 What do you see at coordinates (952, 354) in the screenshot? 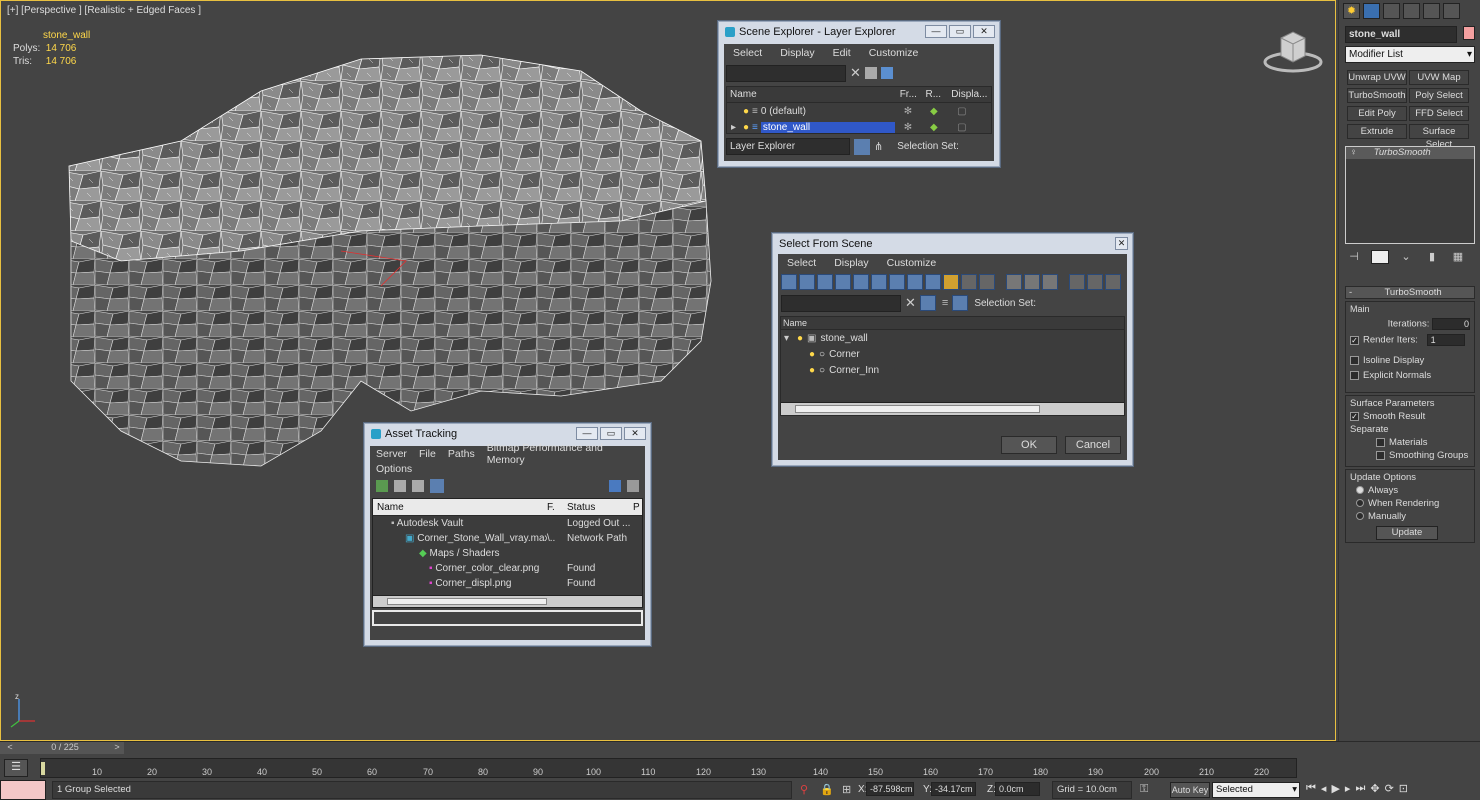
I see `tree-row: ● ○ Corner` at bounding box center [952, 354].